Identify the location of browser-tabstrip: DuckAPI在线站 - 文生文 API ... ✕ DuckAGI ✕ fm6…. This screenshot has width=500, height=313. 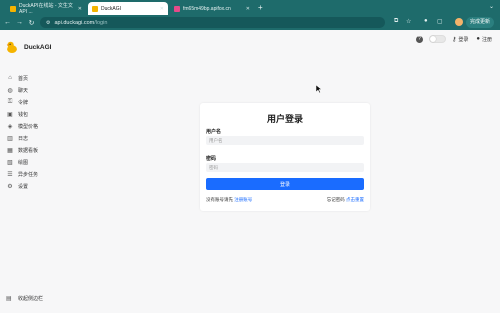
(250, 7).